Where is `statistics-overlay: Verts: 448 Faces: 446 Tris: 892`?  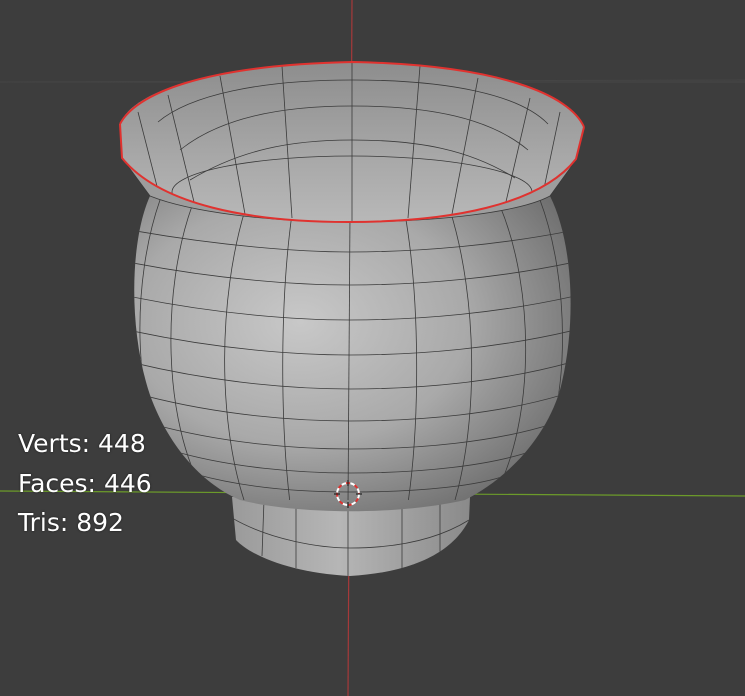
statistics-overlay: Verts: 448 Faces: 446 Tris: 892 is located at coordinates (85, 483).